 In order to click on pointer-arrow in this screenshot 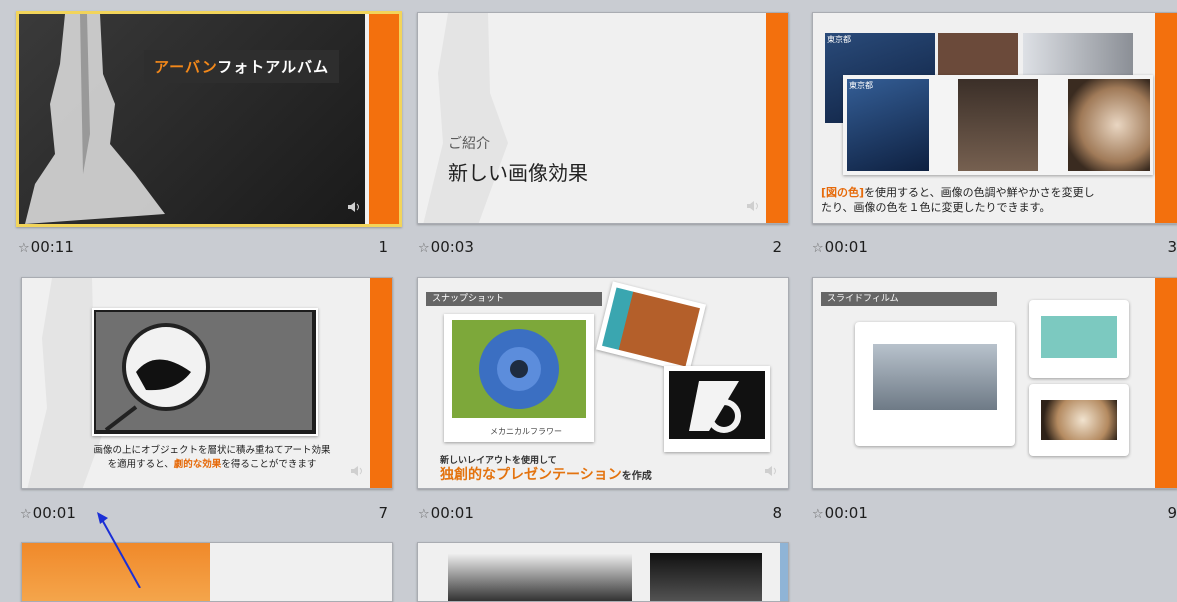, I will do `click(119, 550)`.